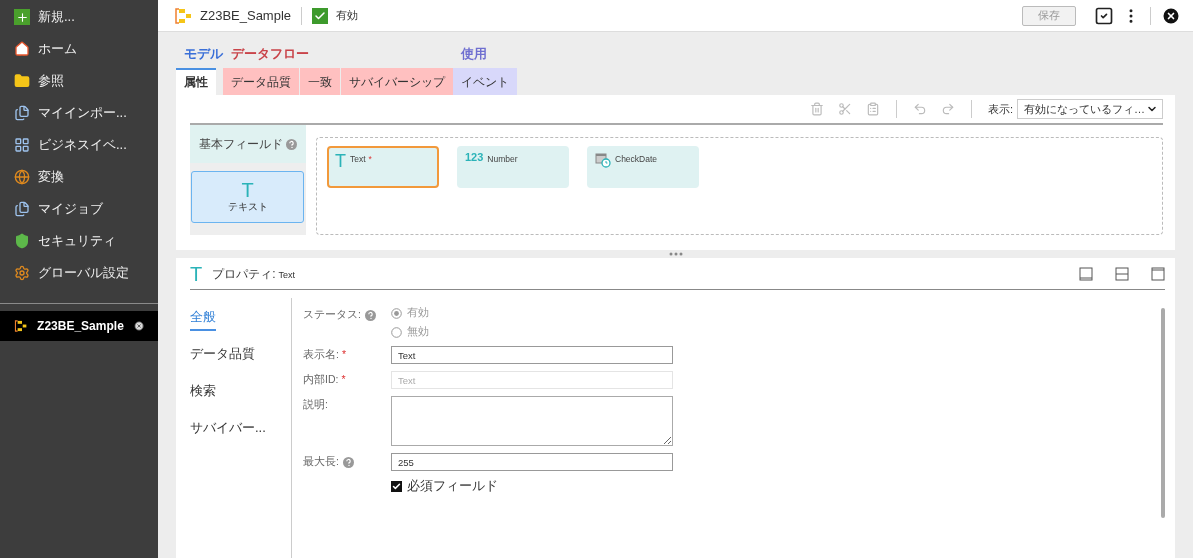 The height and width of the screenshot is (558, 1193). I want to click on text-input: Text, so click(532, 355).